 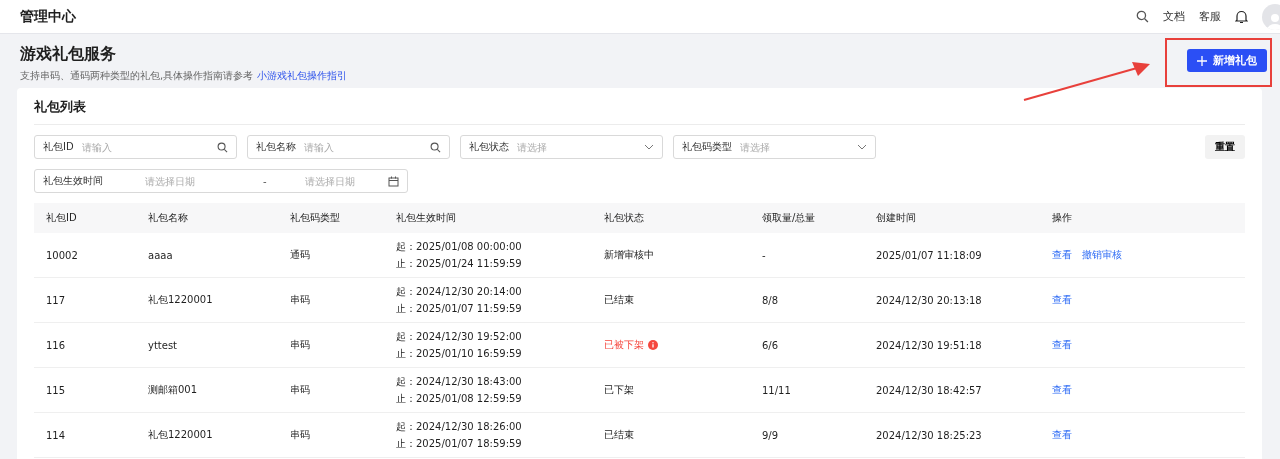 I want to click on table-cell: 6/6, so click(x=770, y=345).